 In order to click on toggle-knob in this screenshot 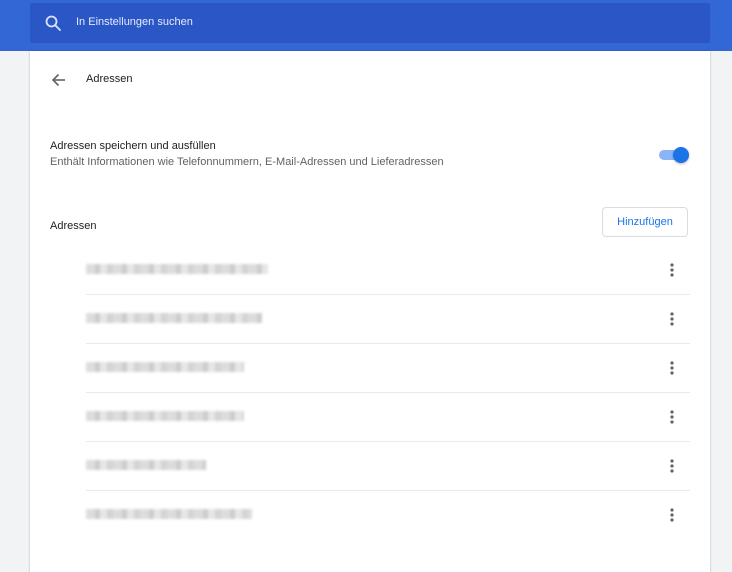, I will do `click(681, 155)`.